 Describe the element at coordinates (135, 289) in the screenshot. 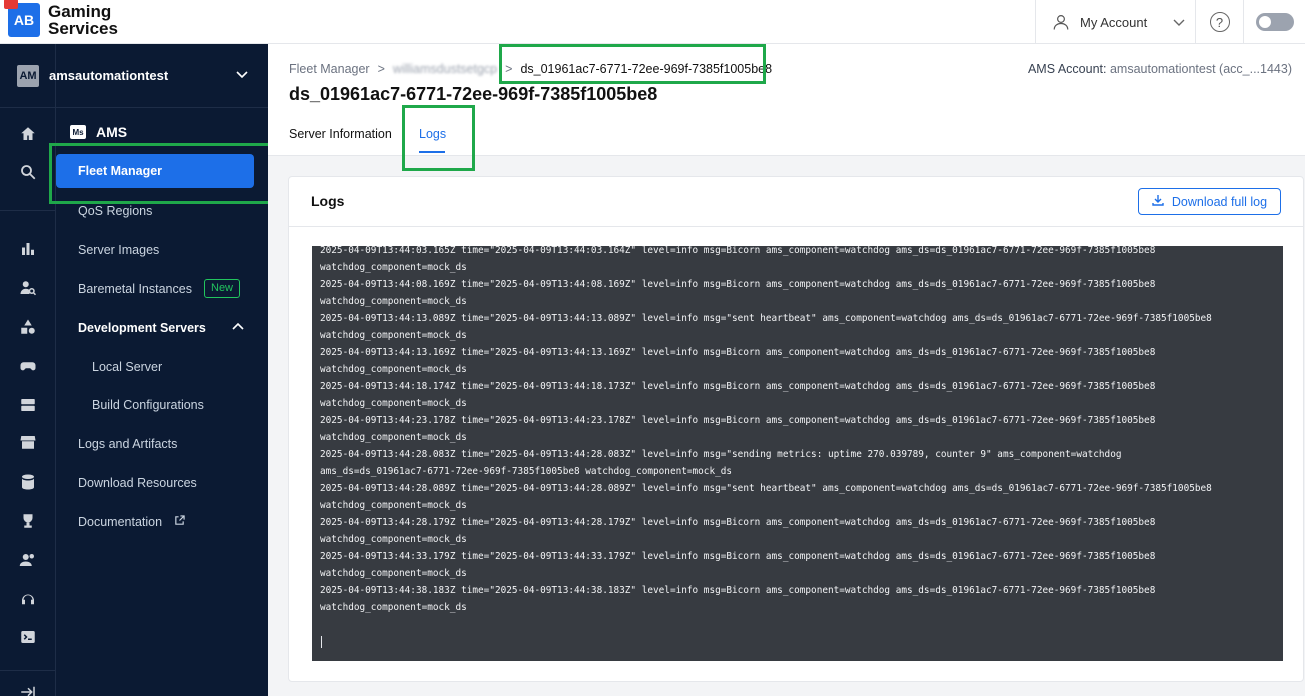

I see `sidebar-item-baremetal-instances: Baremetal Instances` at that location.